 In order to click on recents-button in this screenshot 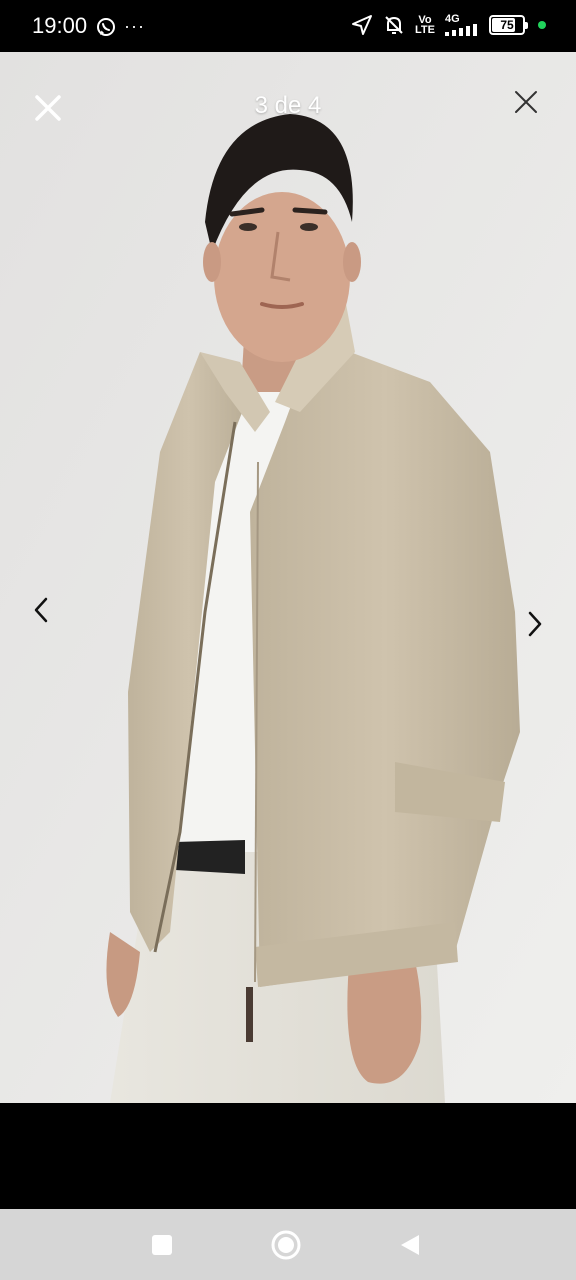, I will do `click(162, 1245)`.